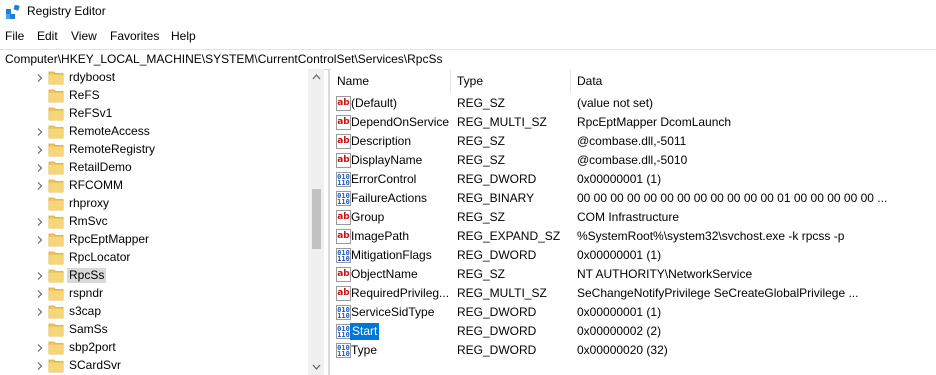  Describe the element at coordinates (622, 350) in the screenshot. I see `value-data: 0x00000020 (32)` at that location.